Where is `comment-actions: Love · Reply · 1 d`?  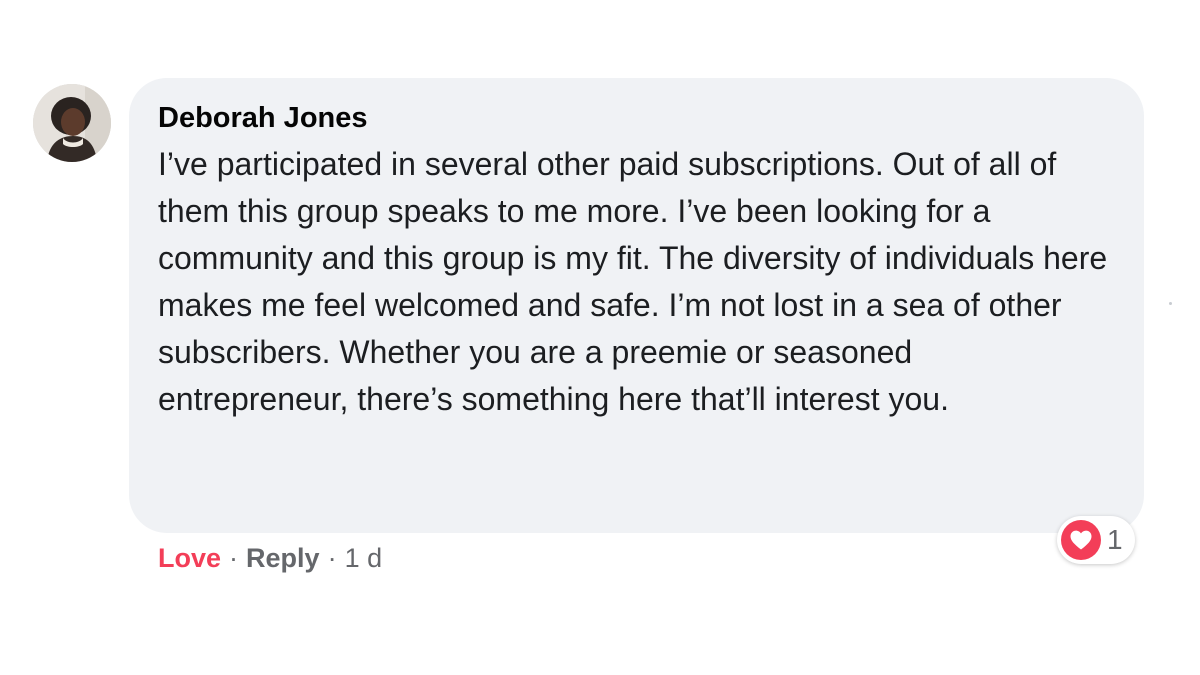 comment-actions: Love · Reply · 1 d is located at coordinates (270, 558).